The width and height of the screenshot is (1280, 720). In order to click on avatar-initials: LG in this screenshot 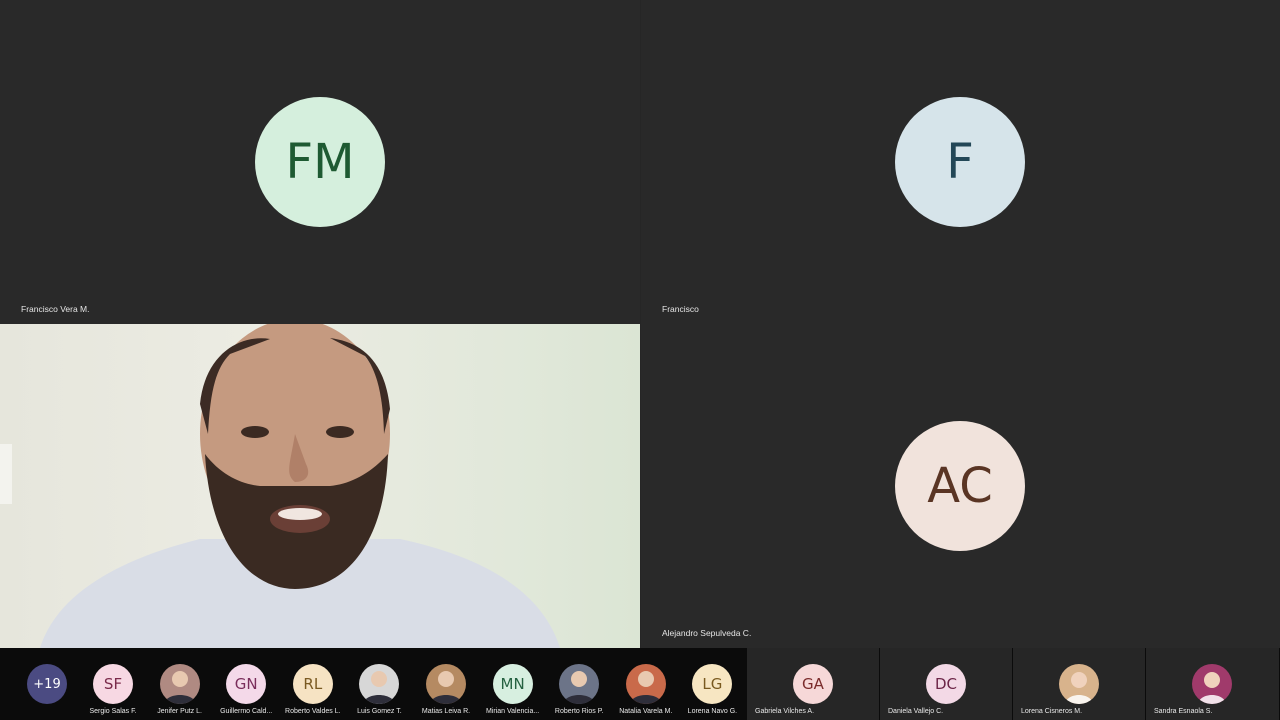, I will do `click(712, 684)`.